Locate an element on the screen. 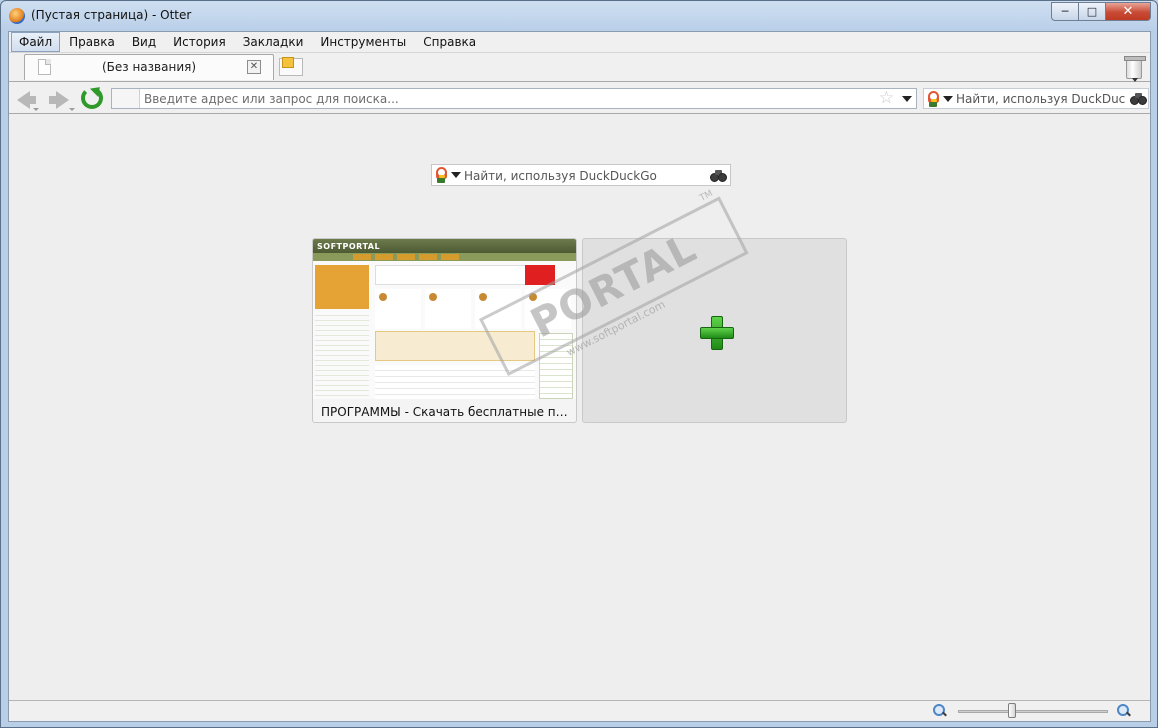 This screenshot has width=1158, height=728. zoom-in-icon is located at coordinates (1124, 711).